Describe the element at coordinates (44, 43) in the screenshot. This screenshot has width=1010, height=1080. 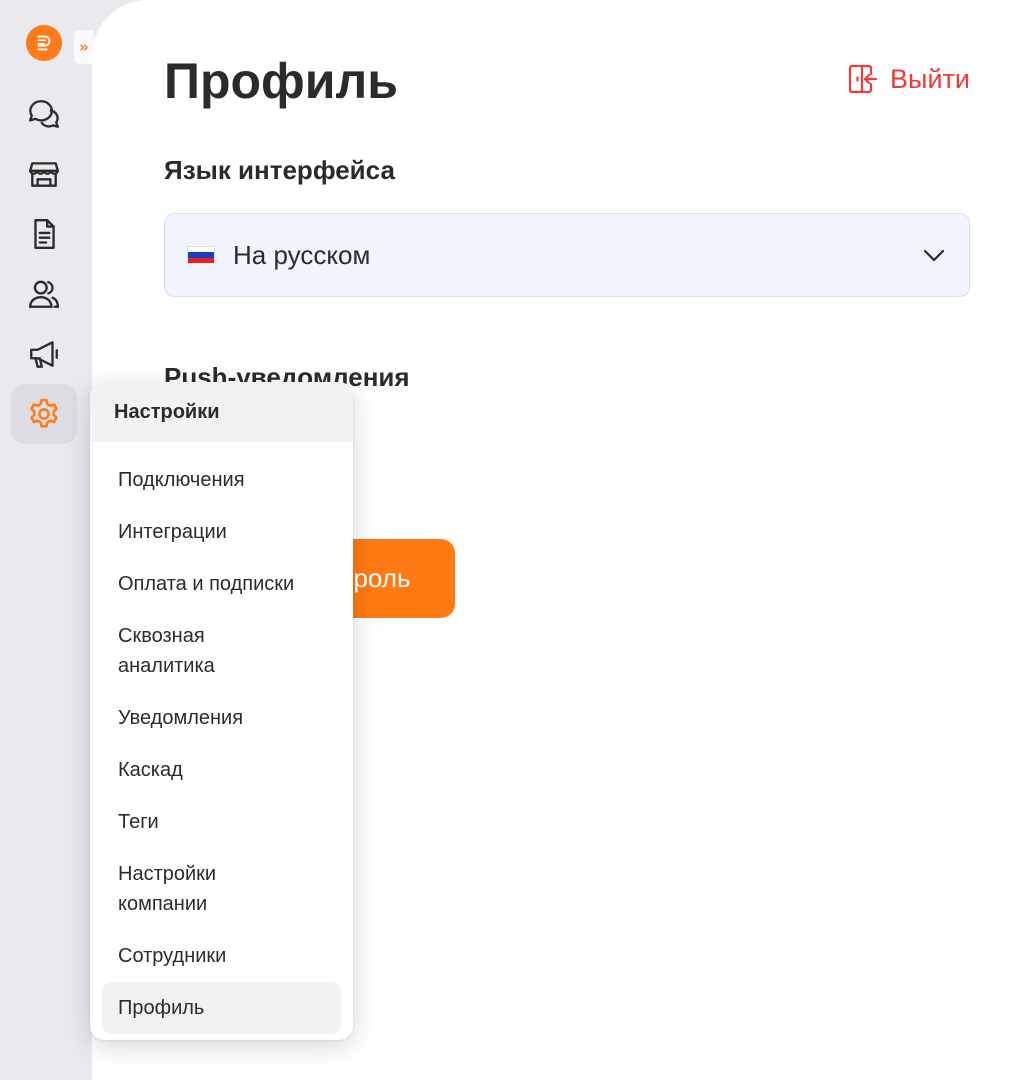
I see `brand-logo-icon` at that location.